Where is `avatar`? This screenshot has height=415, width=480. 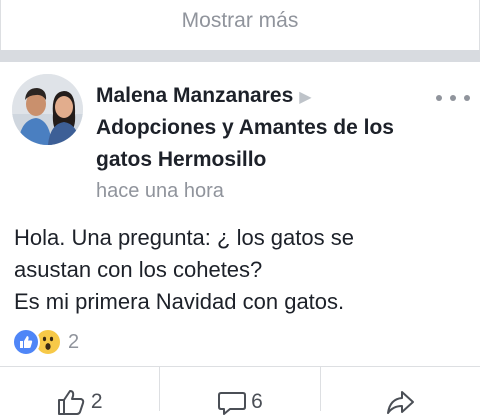 avatar is located at coordinates (47, 109).